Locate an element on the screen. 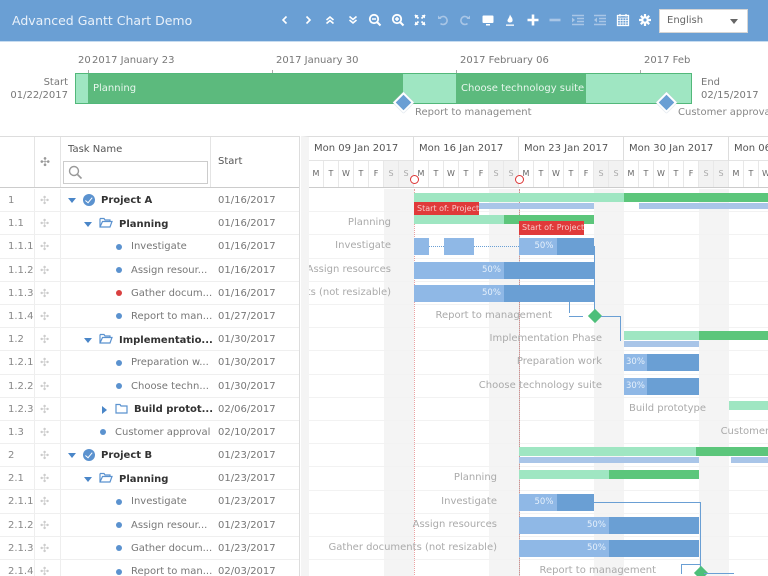 The height and width of the screenshot is (576, 768). language-select: English is located at coordinates (703, 21).